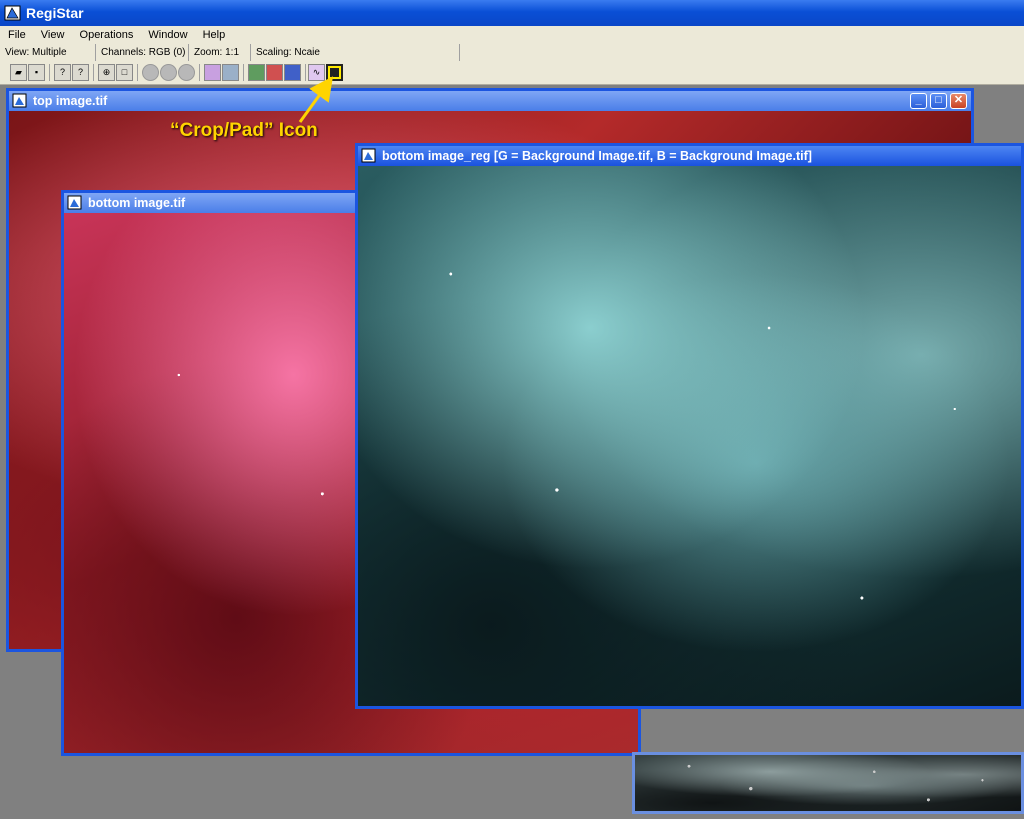 The width and height of the screenshot is (1024, 819). Describe the element at coordinates (53, 35) in the screenshot. I see `menu-view: View` at that location.